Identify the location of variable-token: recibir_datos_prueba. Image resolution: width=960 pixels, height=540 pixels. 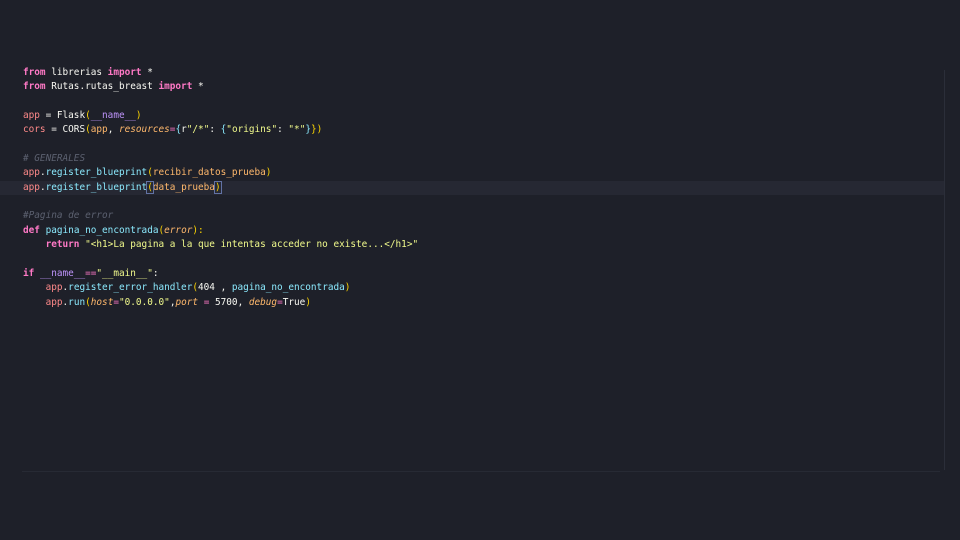
(209, 173).